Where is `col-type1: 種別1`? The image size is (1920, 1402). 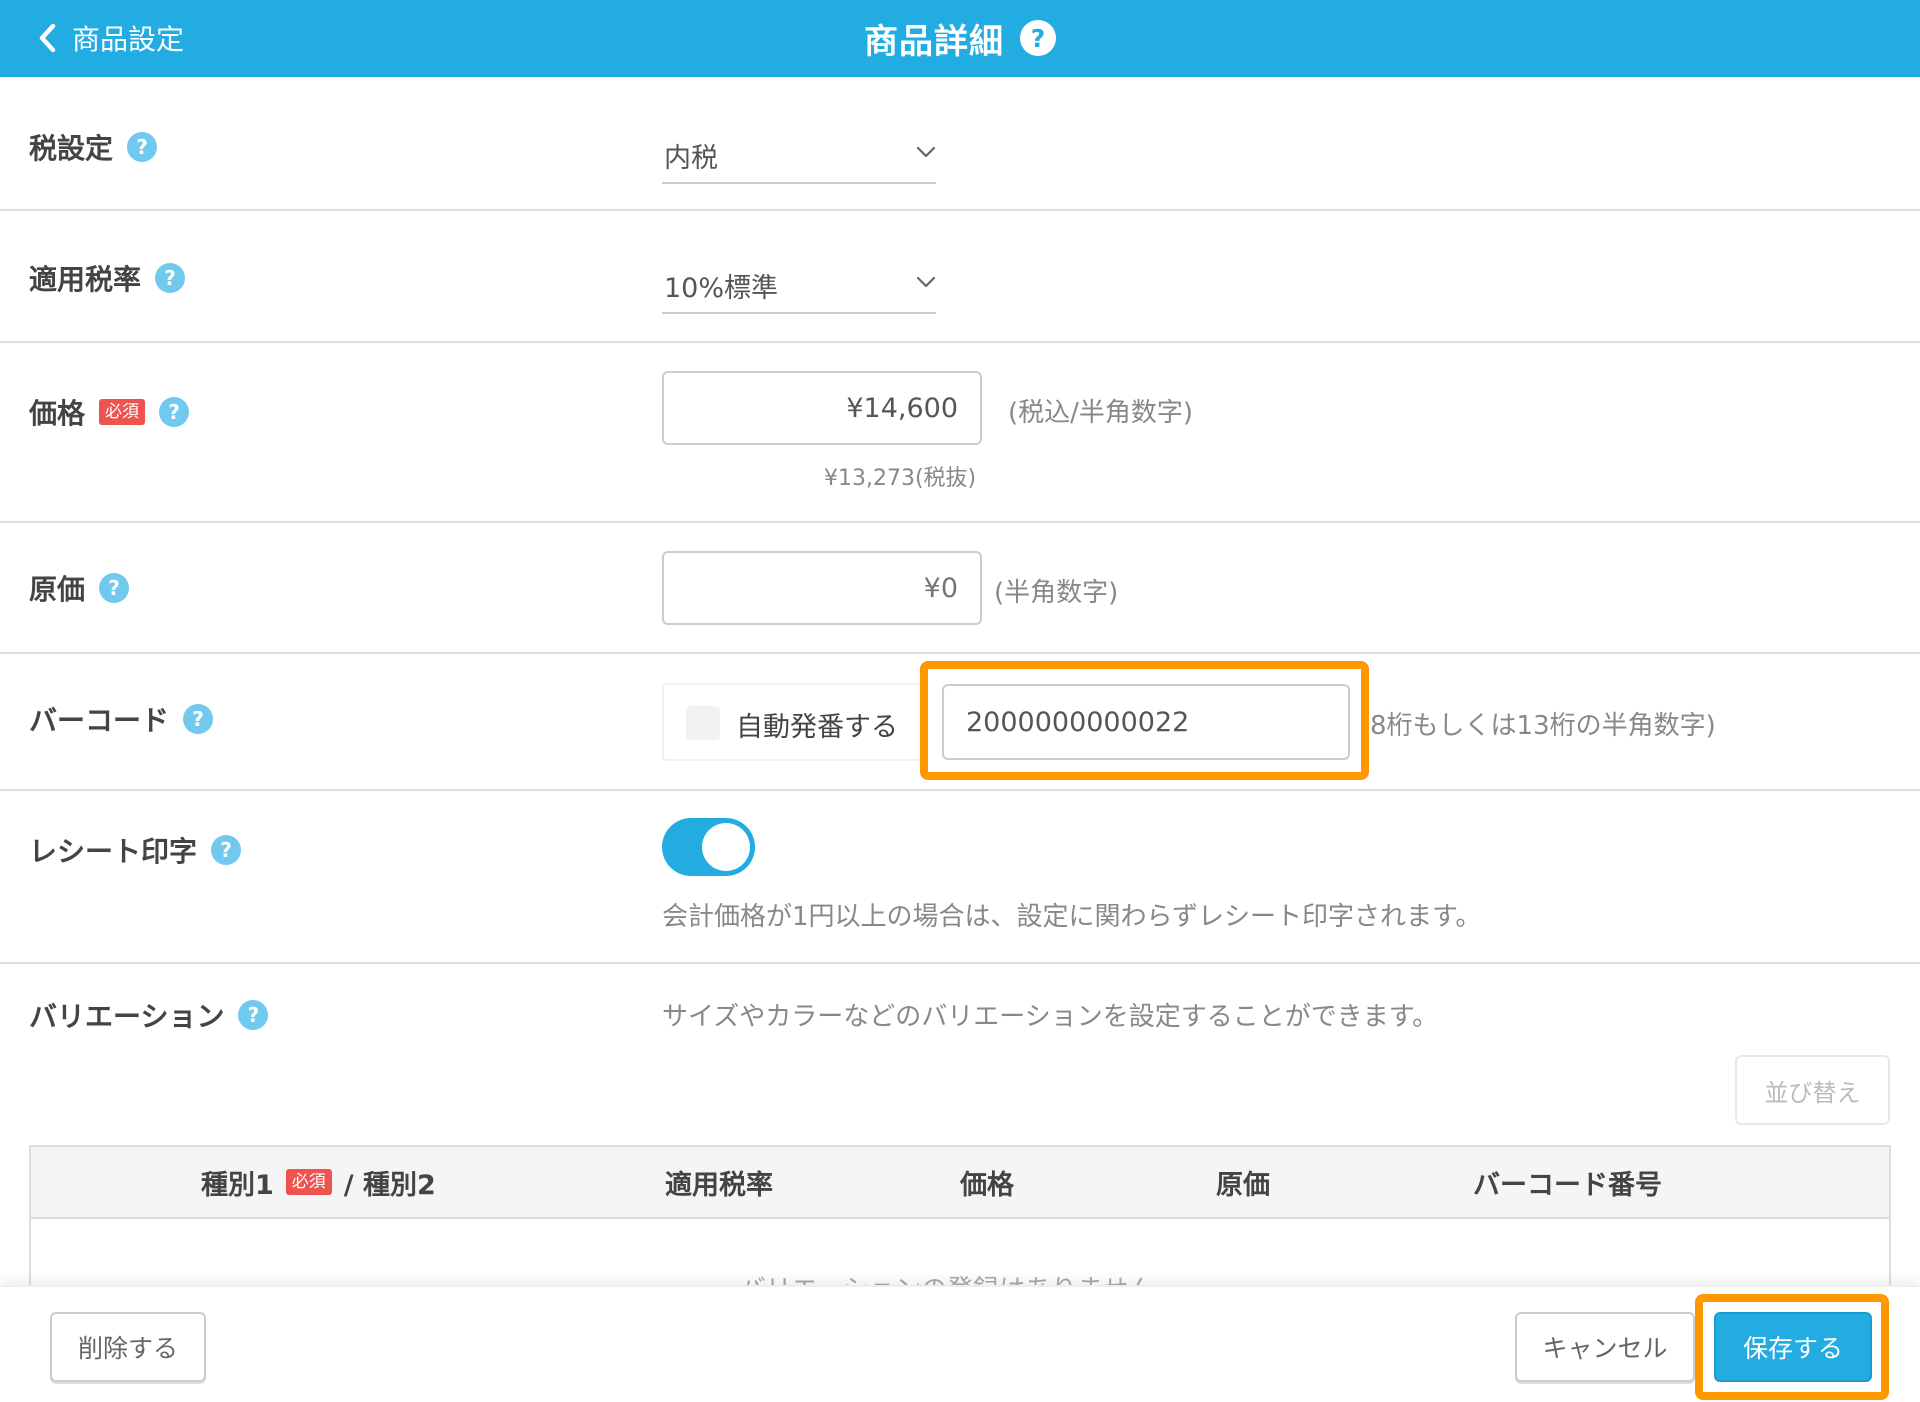 col-type1: 種別1 is located at coordinates (237, 1185).